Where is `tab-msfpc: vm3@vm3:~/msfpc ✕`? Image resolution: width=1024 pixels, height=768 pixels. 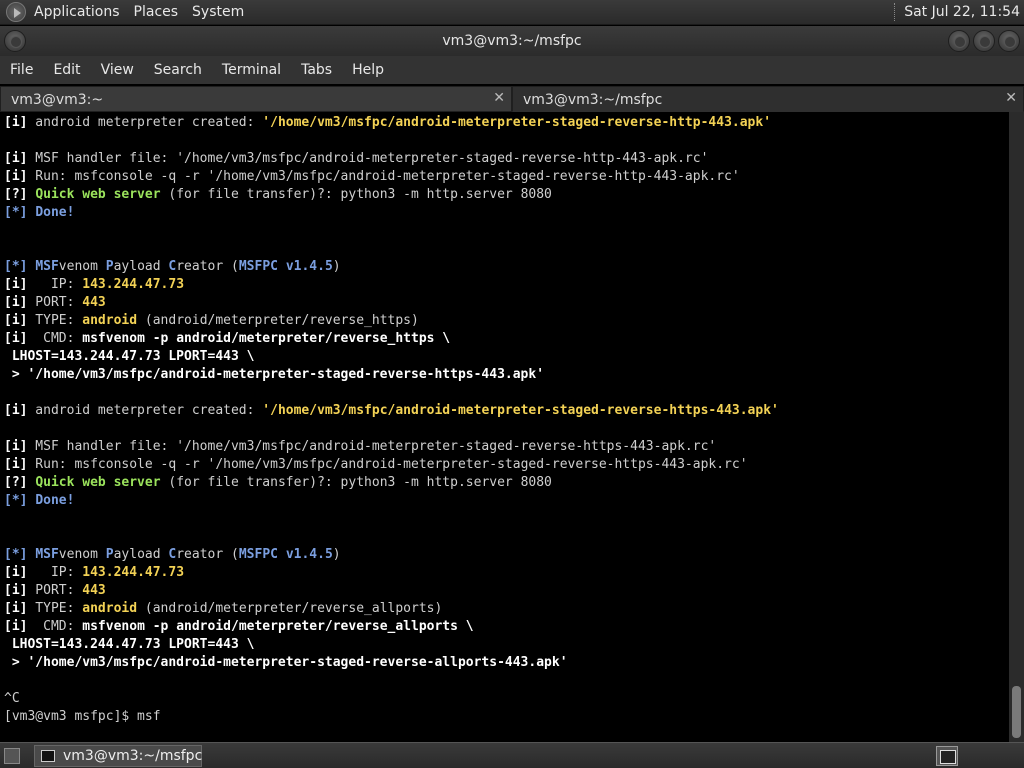 tab-msfpc: vm3@vm3:~/msfpc ✕ is located at coordinates (768, 99).